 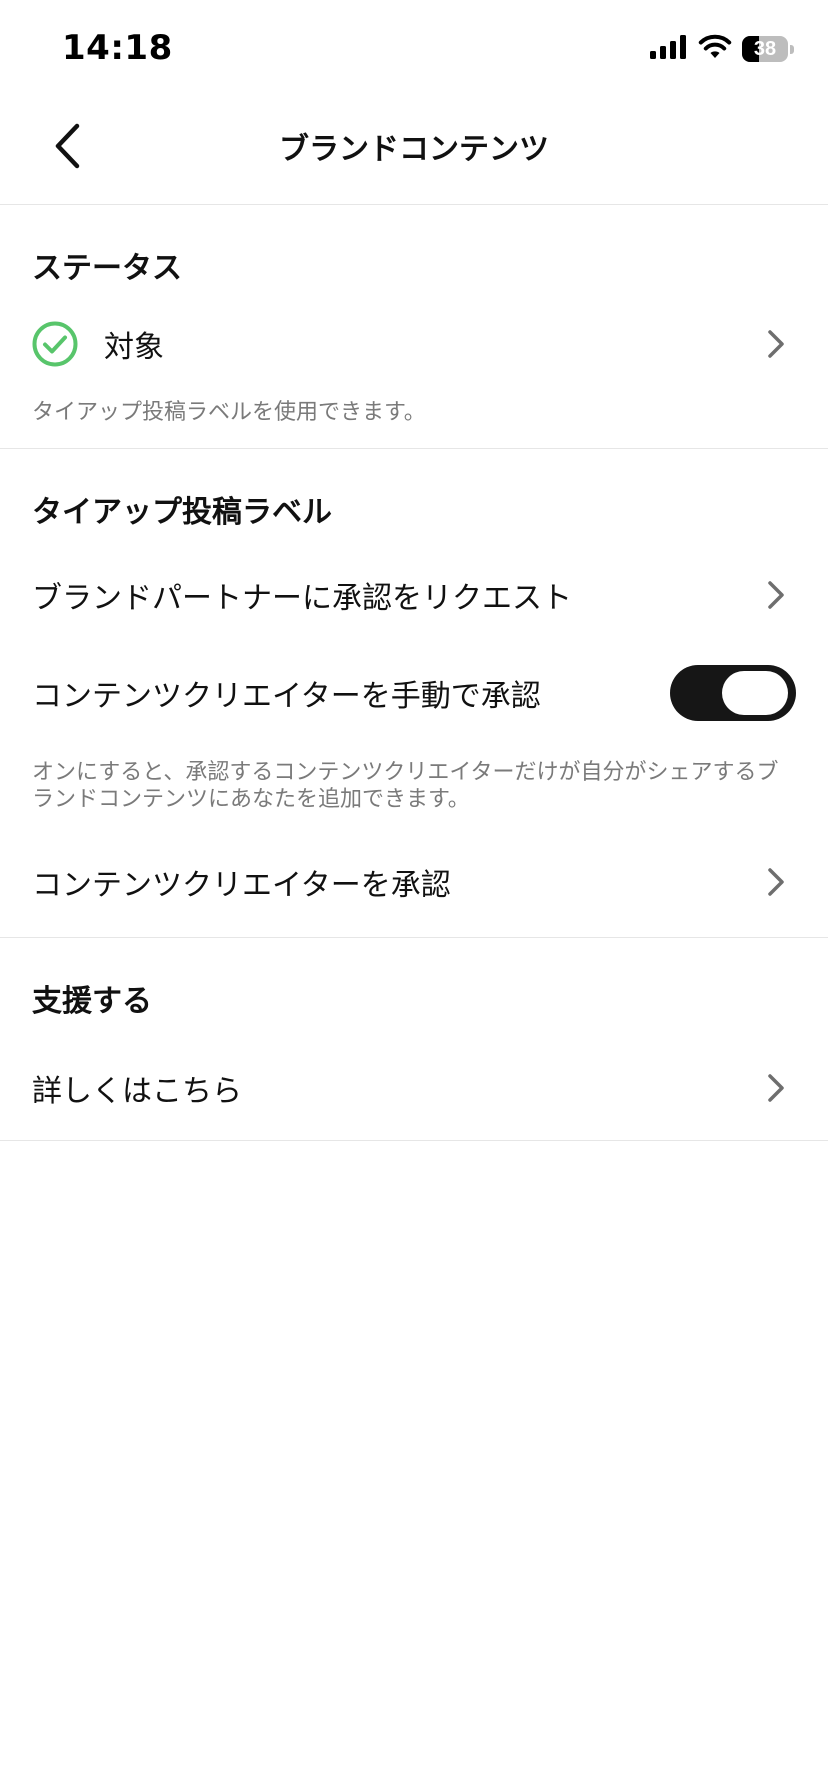 What do you see at coordinates (134, 347) in the screenshot?
I see `status-value: 対象` at bounding box center [134, 347].